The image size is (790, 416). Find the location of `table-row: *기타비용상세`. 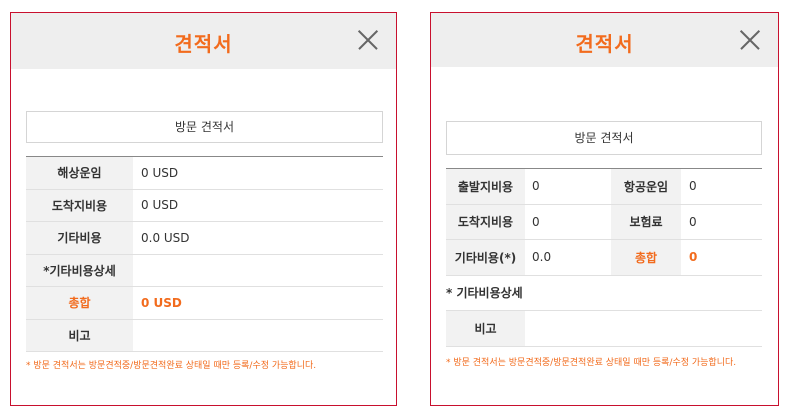

table-row: *기타비용상세 is located at coordinates (204, 270).